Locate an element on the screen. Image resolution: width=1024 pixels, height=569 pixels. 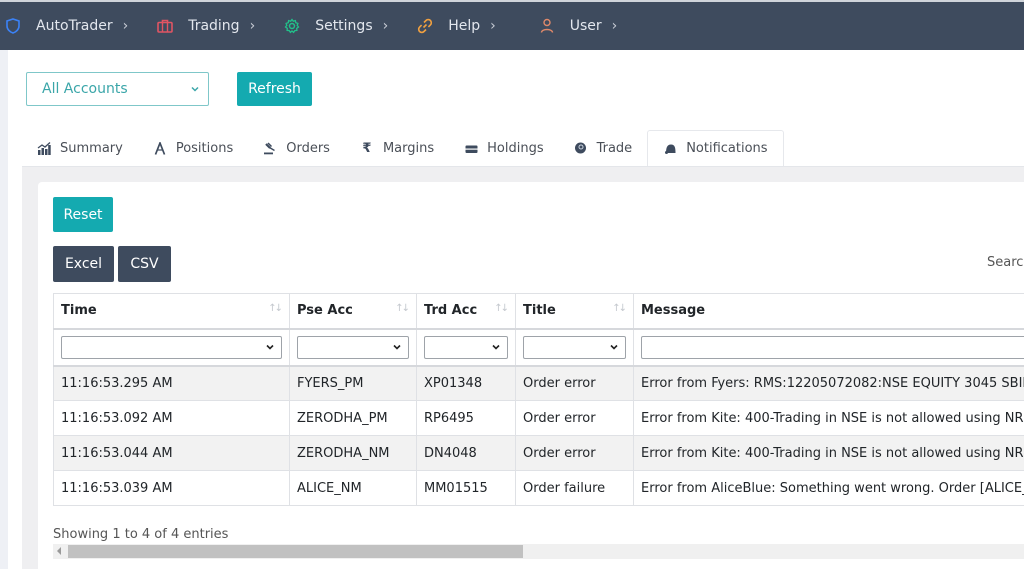
cell-time: 11:16:53.039 AM is located at coordinates (171, 488).